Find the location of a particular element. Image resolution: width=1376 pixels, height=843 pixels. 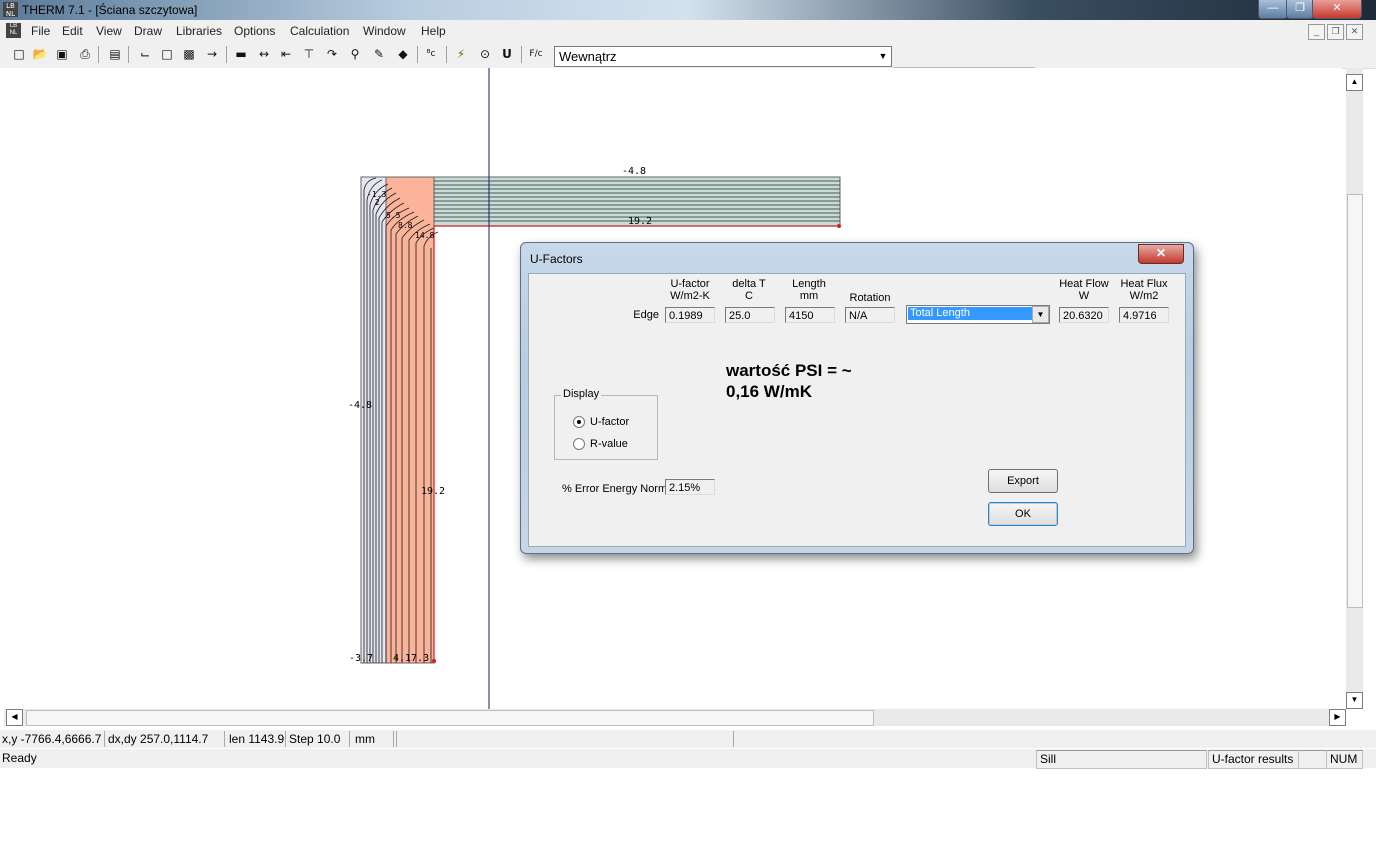

menu-calculation: Calculation is located at coordinates (319, 31).